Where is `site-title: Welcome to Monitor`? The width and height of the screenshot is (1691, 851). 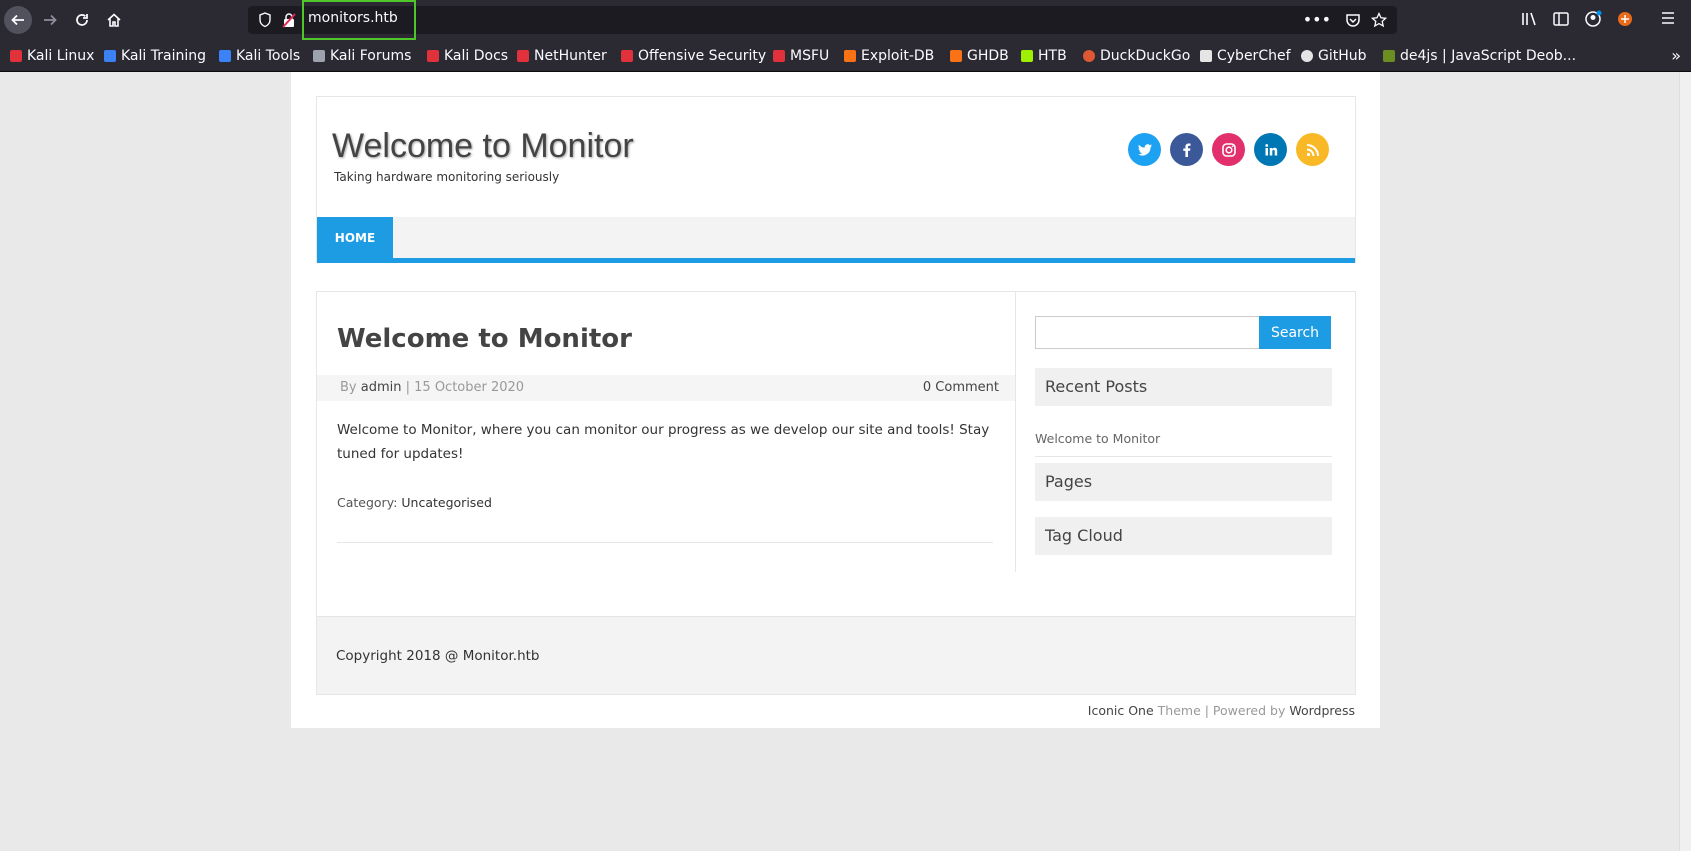 site-title: Welcome to Monitor is located at coordinates (483, 146).